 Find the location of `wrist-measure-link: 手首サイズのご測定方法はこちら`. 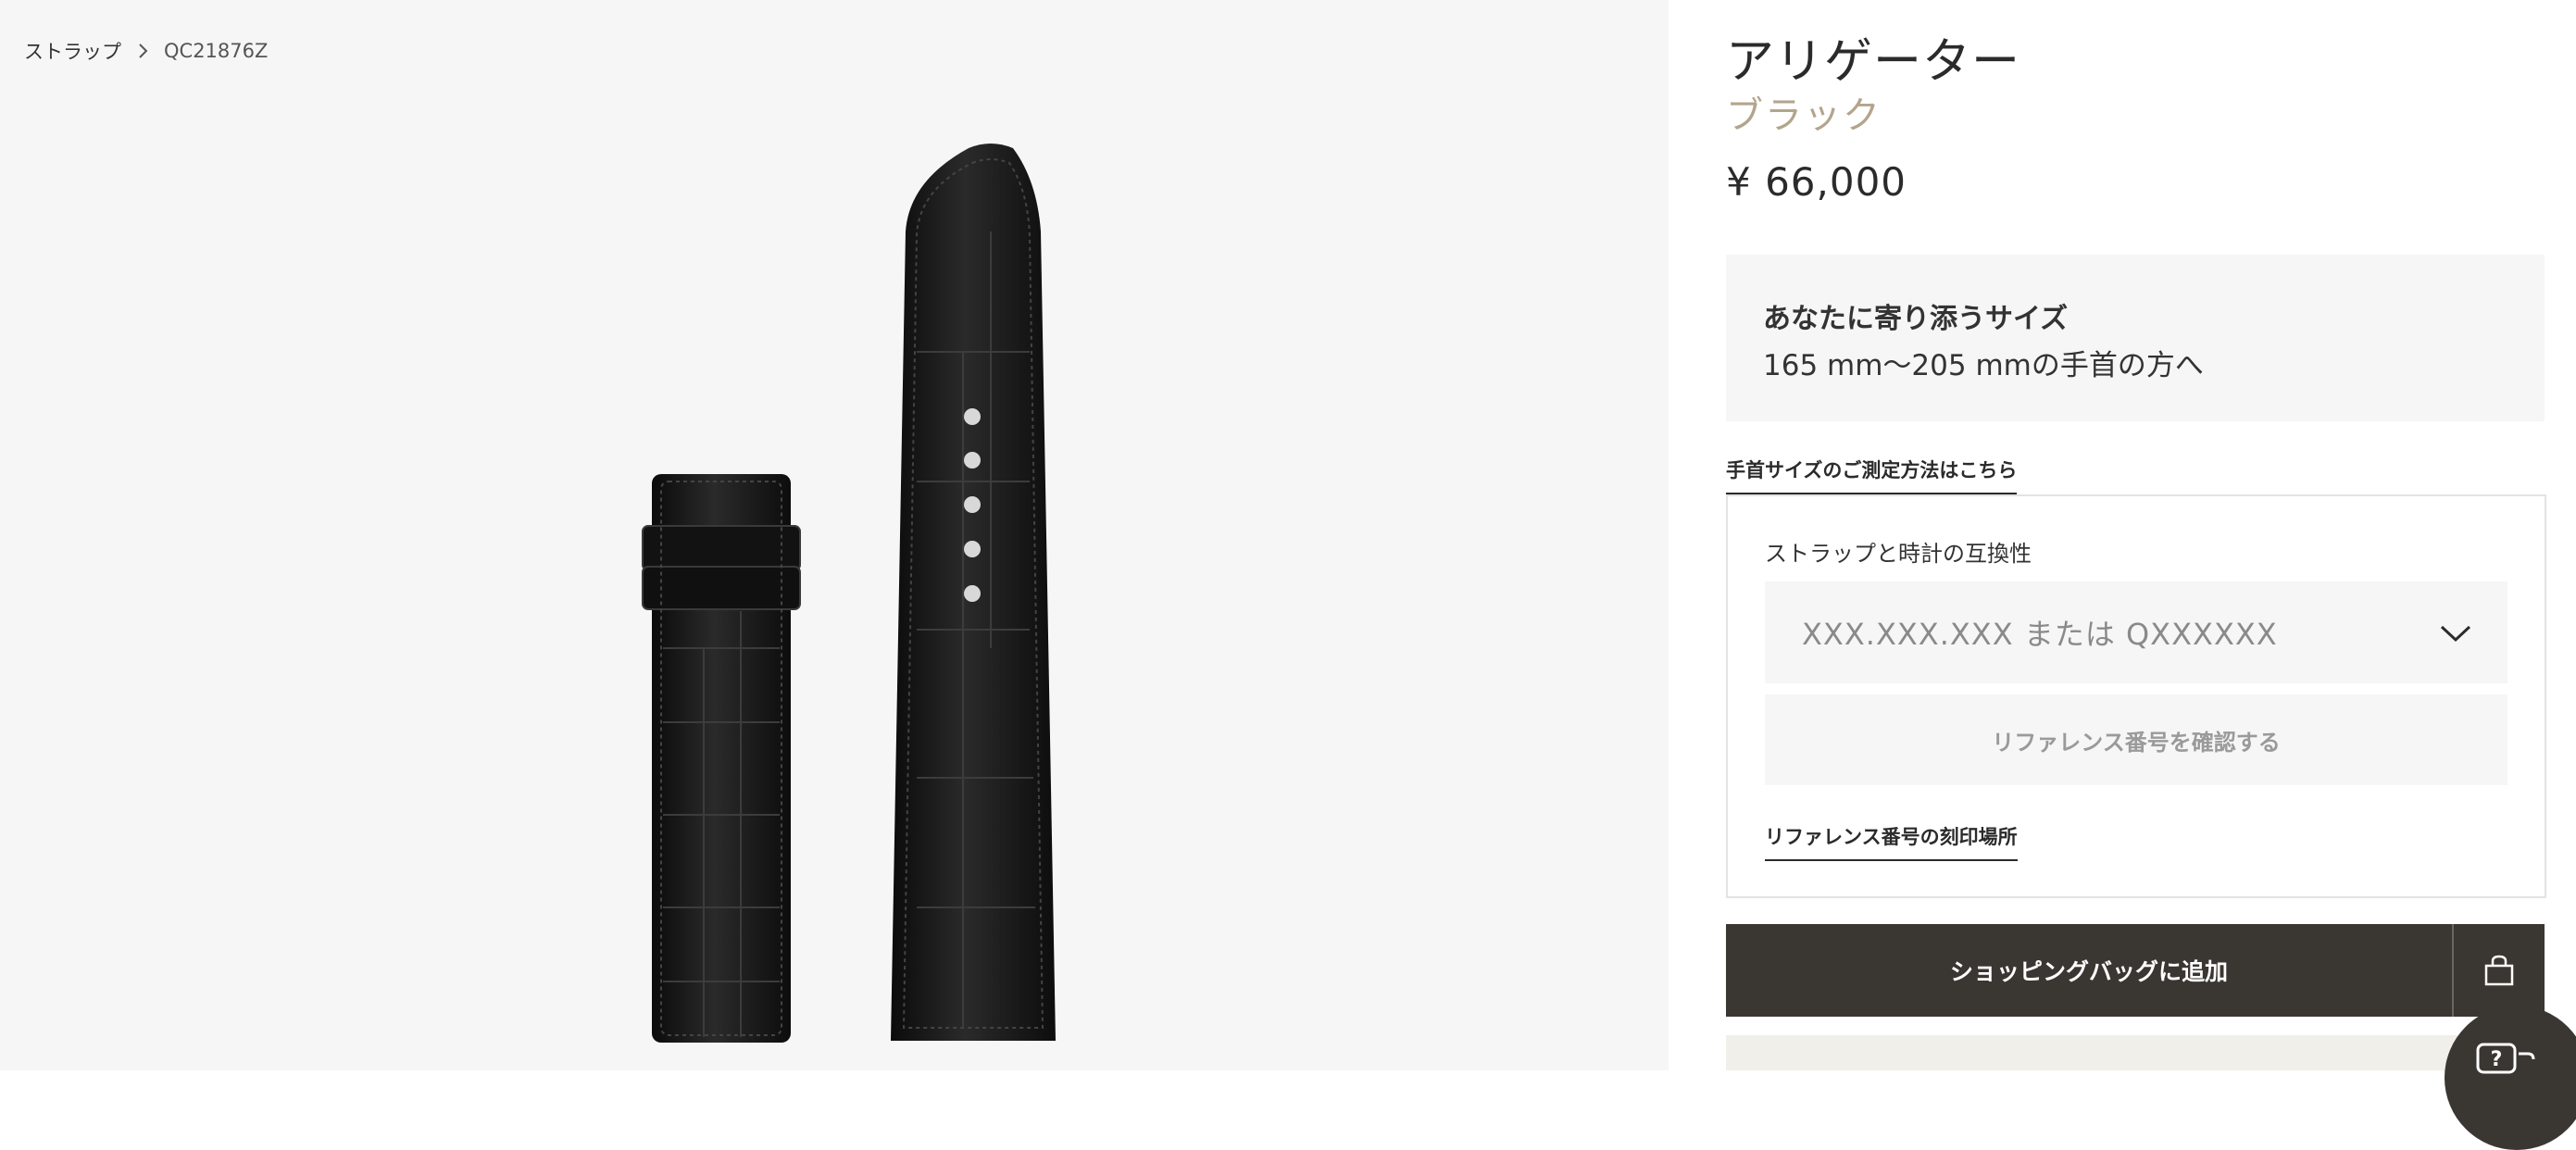

wrist-measure-link: 手首サイズのご測定方法はこちら is located at coordinates (1872, 475).